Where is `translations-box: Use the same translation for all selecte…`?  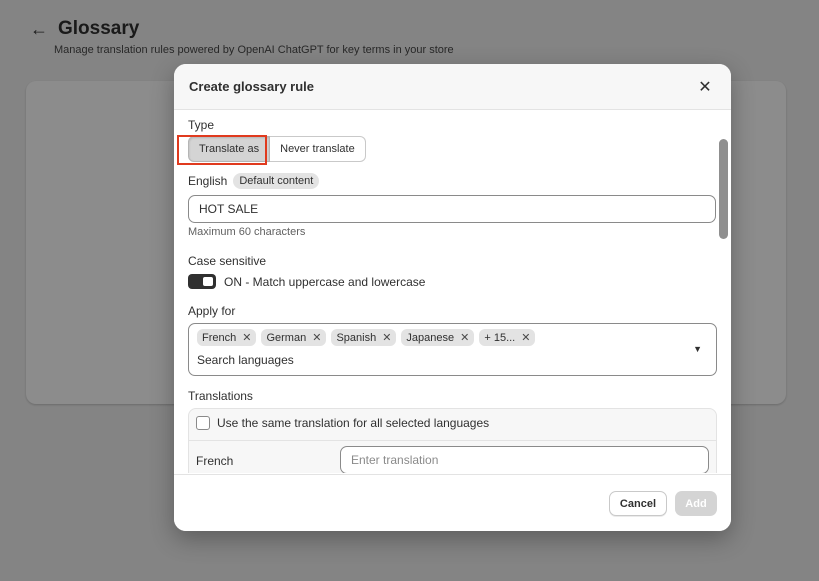 translations-box: Use the same translation for all selecte… is located at coordinates (452, 440).